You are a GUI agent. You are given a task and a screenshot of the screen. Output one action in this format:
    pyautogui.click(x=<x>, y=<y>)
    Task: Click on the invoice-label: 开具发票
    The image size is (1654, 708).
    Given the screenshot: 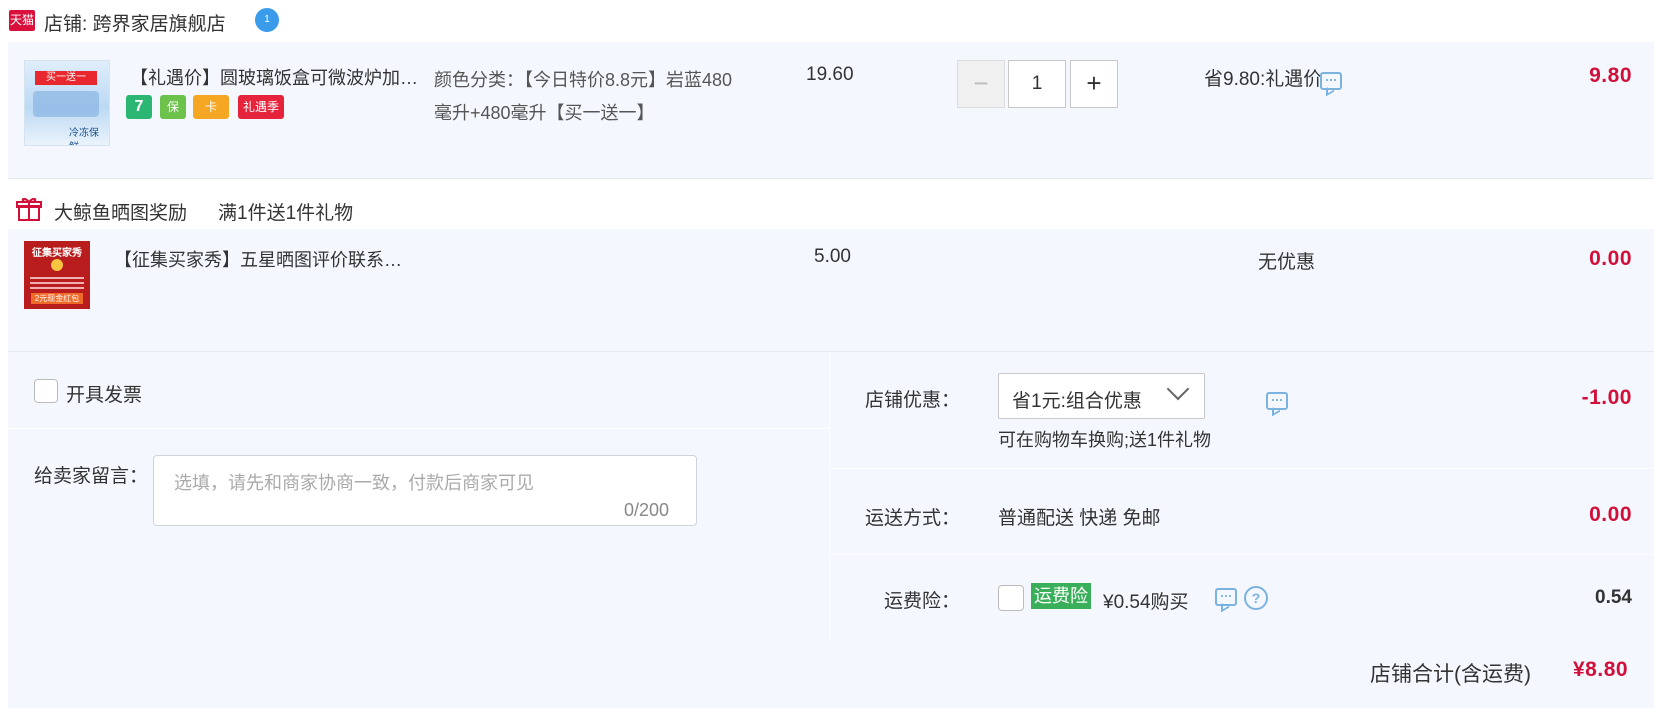 What is the action you would take?
    pyautogui.click(x=104, y=393)
    